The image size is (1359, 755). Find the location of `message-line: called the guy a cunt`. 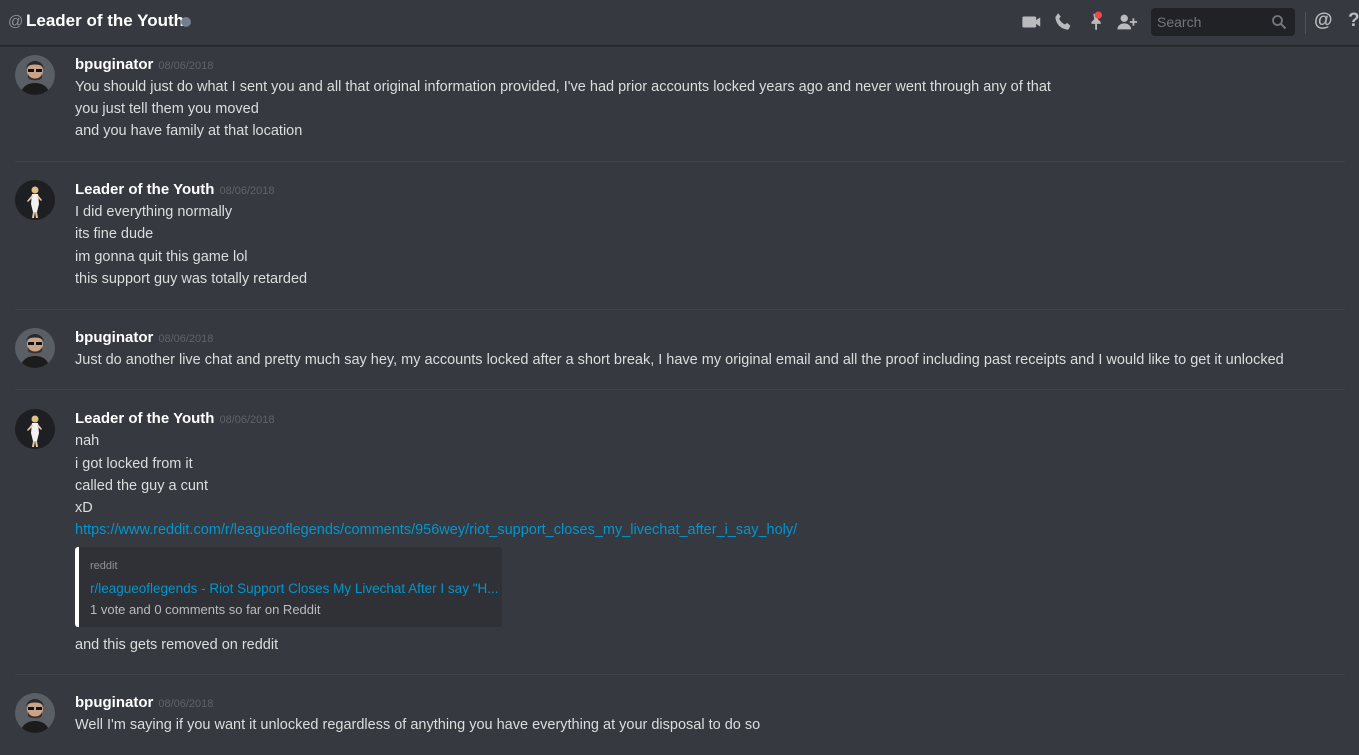

message-line: called the guy a cunt is located at coordinates (142, 486).